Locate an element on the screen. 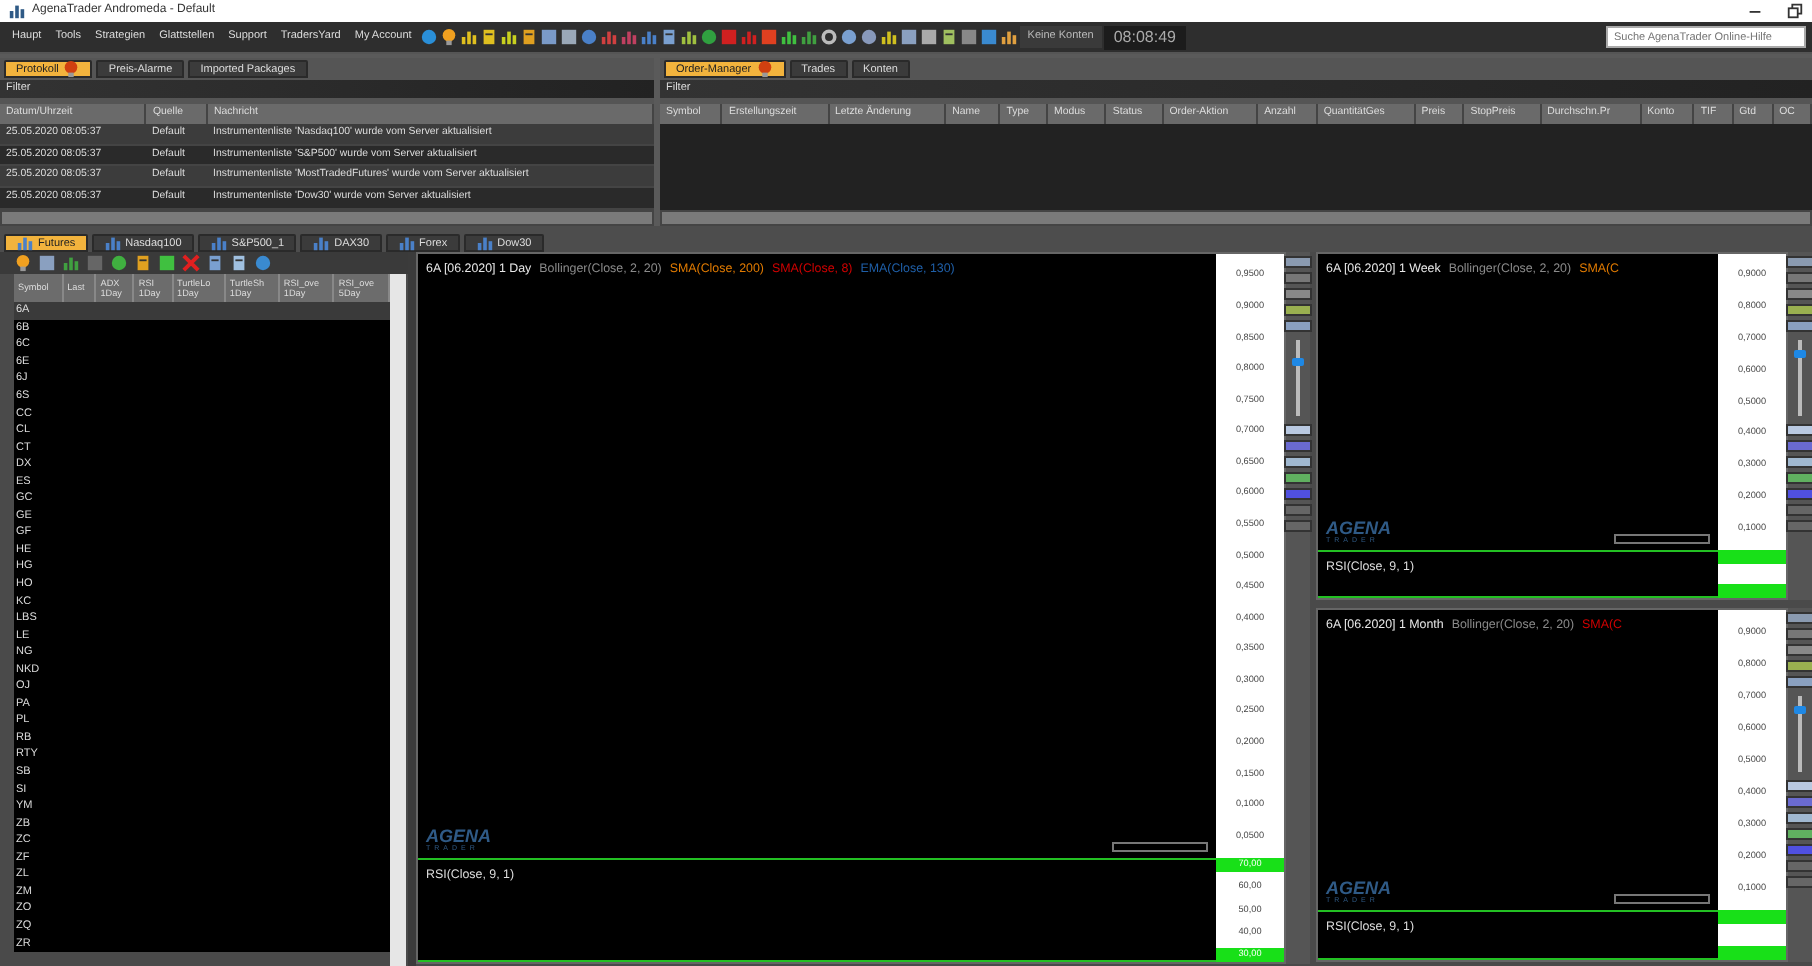 This screenshot has height=966, width=1812. gear-icon is located at coordinates (828, 37).